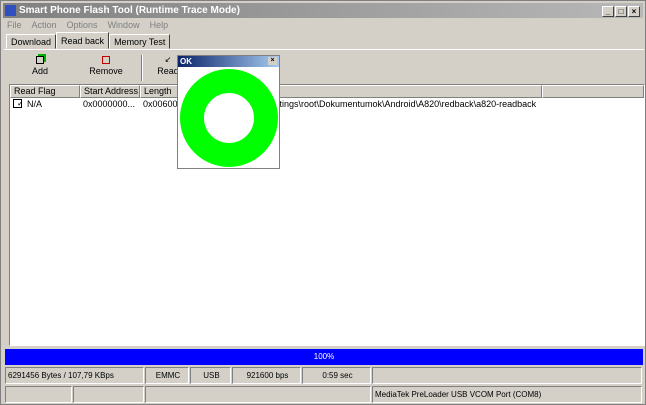 Image resolution: width=646 pixels, height=405 pixels. I want to click on menu-bar: File Action Options Window Help, so click(87, 25).